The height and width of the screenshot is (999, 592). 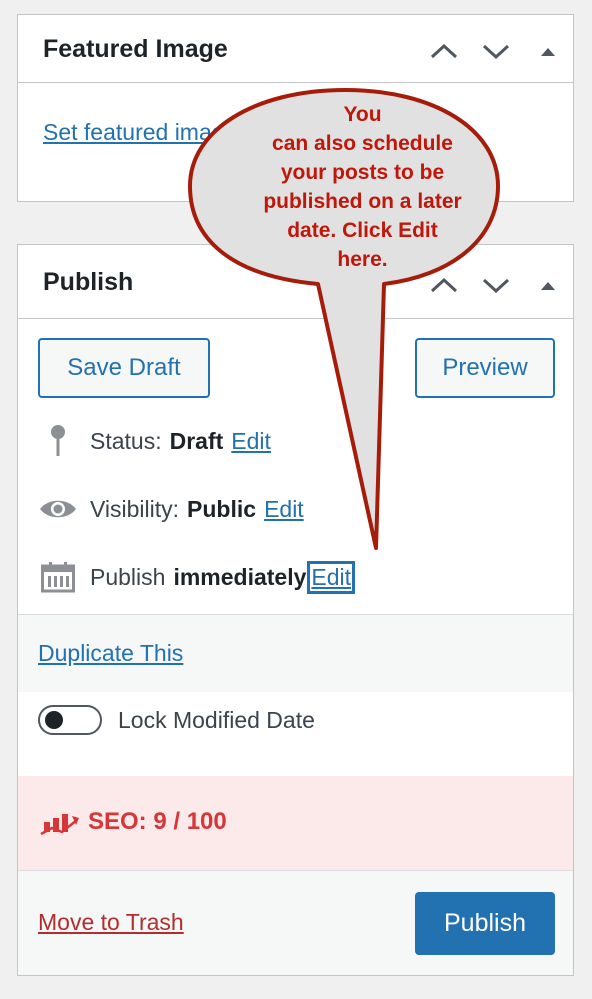 I want to click on preview-button: Preview, so click(x=485, y=368).